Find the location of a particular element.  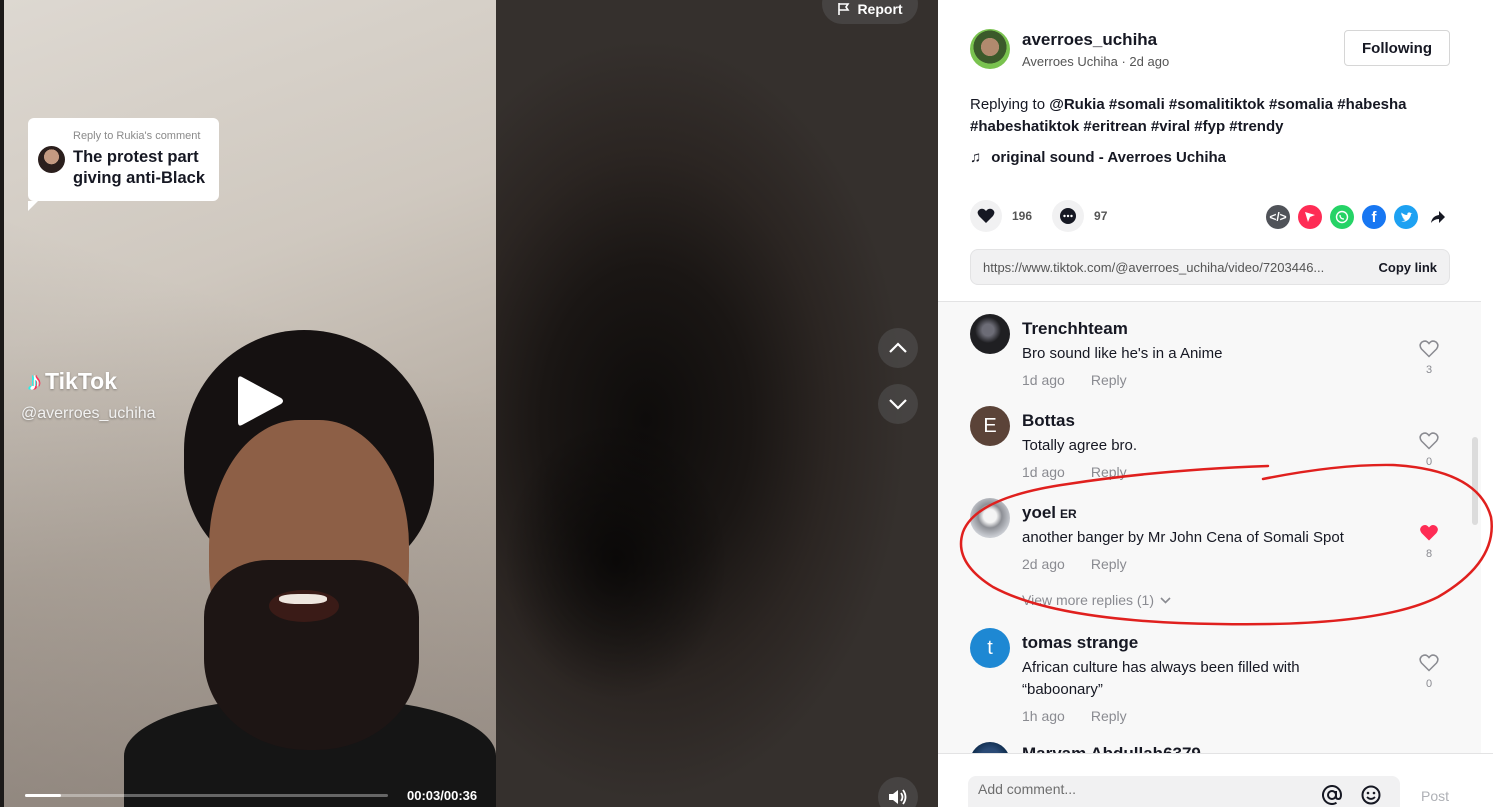

mention-button is located at coordinates (1332, 795).